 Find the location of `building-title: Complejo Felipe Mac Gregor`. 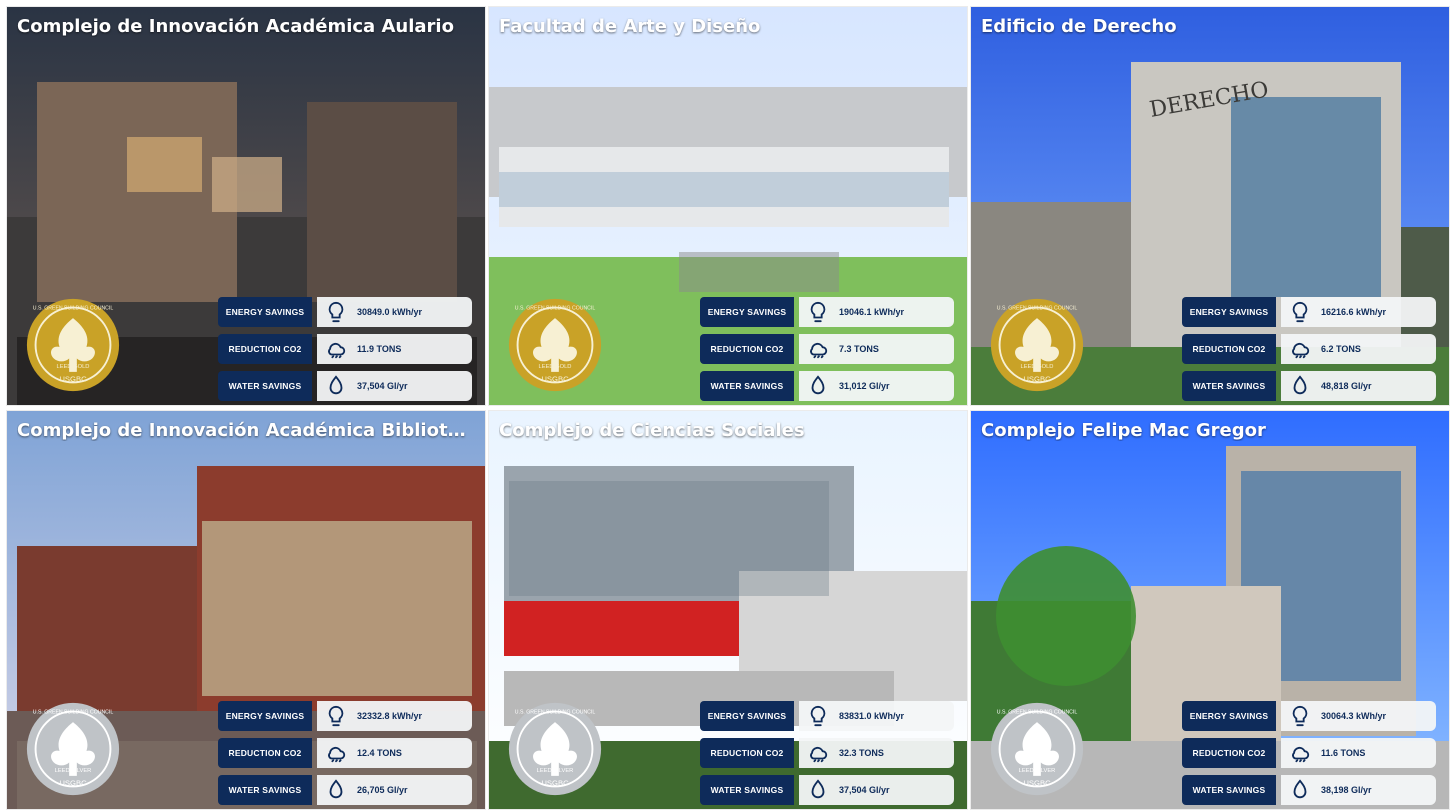

building-title: Complejo Felipe Mac Gregor is located at coordinates (1123, 431).